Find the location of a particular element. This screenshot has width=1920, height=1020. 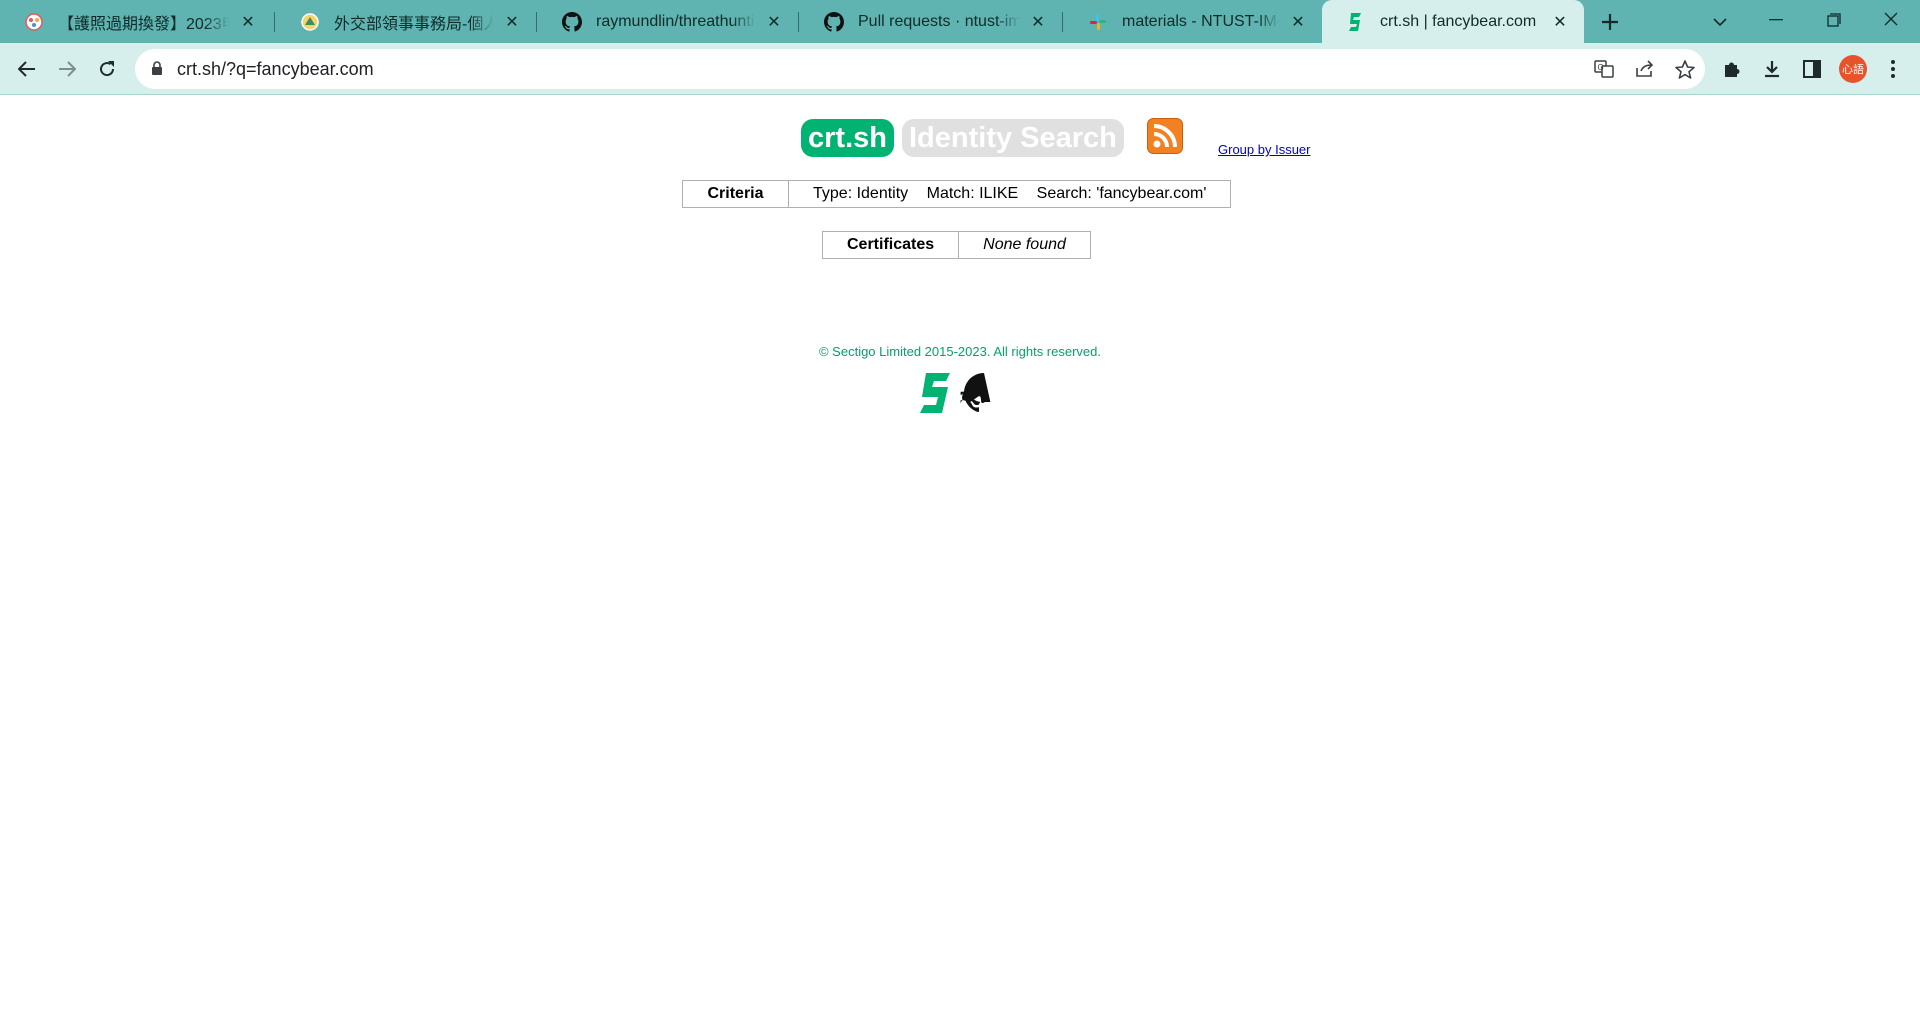

passport-site-icon is located at coordinates (34, 22).